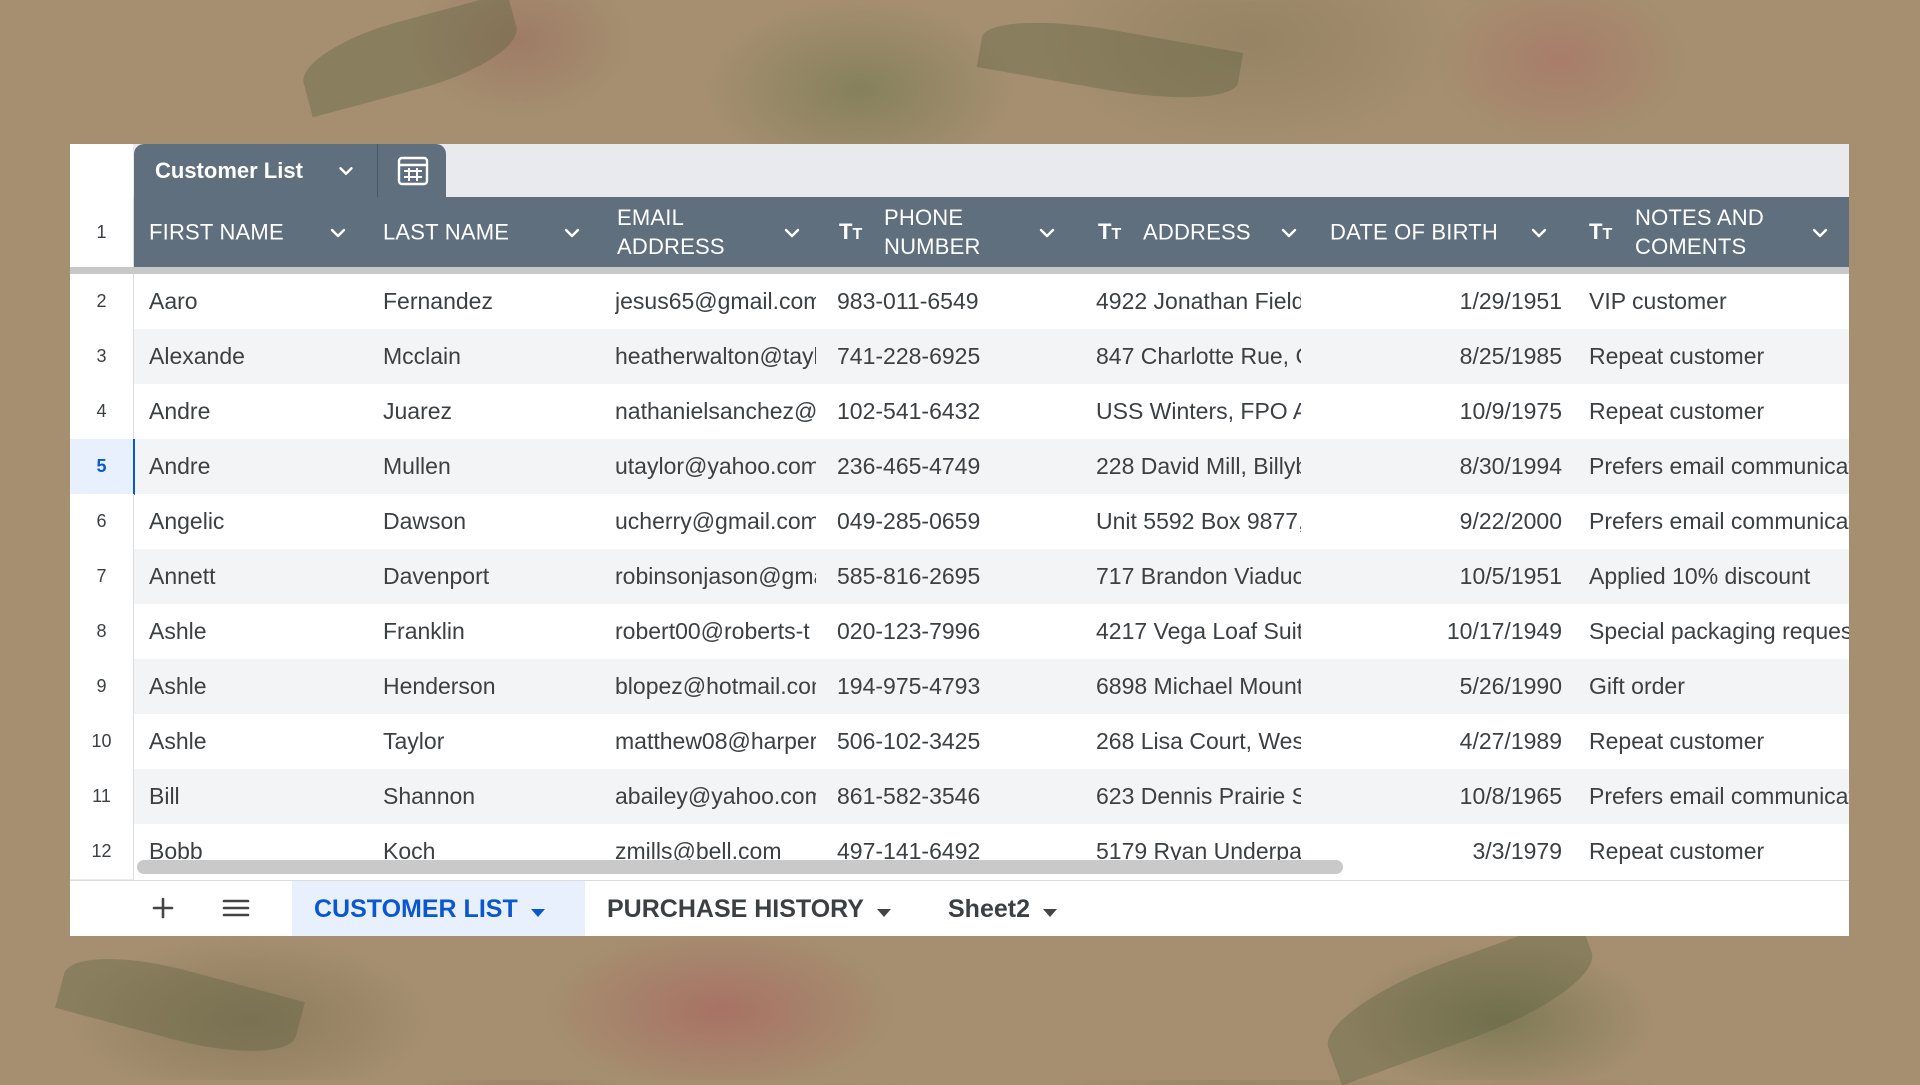  I want to click on column-header-email-address: EMAIL ADDRESS, so click(712, 232).